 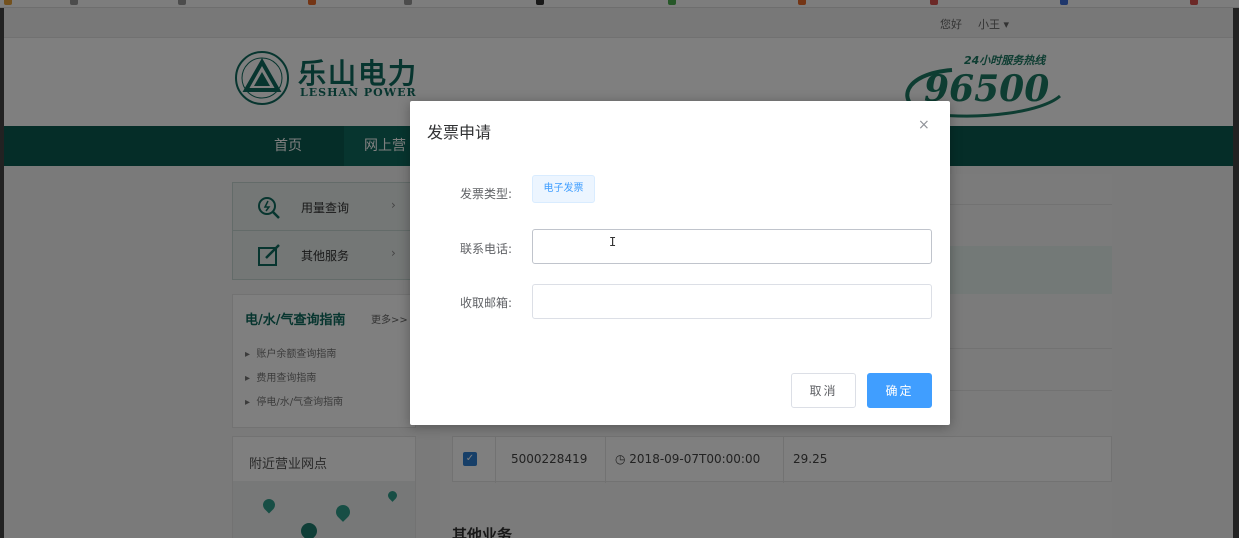 What do you see at coordinates (563, 189) in the screenshot?
I see `invoice-type-tag: 电子发票` at bounding box center [563, 189].